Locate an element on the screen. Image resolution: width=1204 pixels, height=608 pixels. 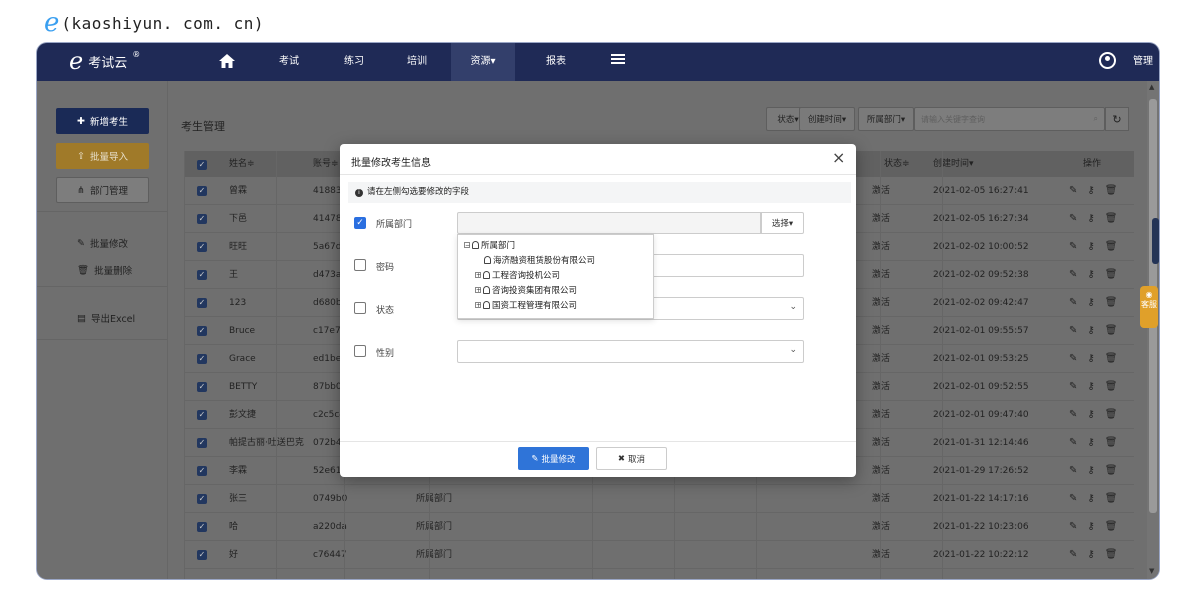
refresh-icon: ↻ is located at coordinates (1117, 119).